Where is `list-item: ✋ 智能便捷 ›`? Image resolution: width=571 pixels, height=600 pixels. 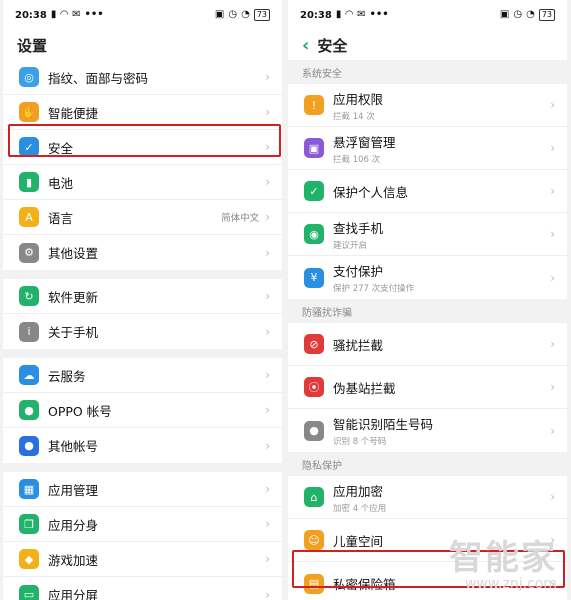 list-item: ✋ 智能便捷 › is located at coordinates (142, 112).